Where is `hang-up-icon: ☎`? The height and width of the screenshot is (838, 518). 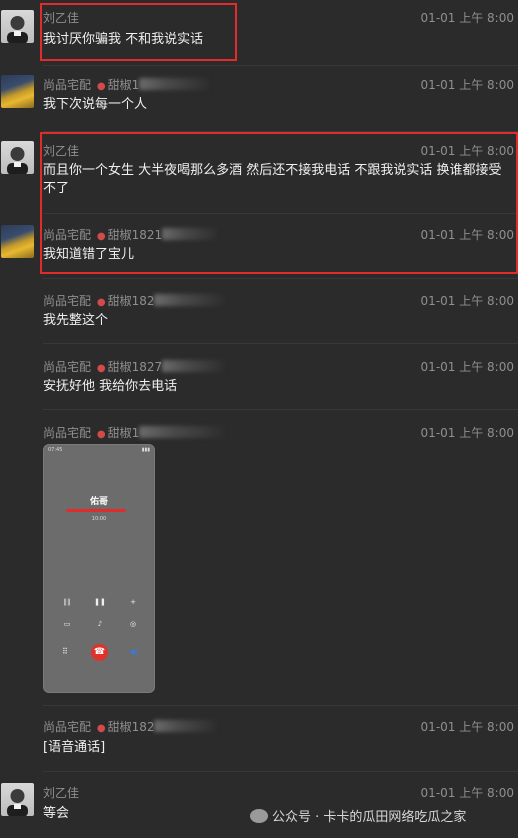
hang-up-icon: ☎ is located at coordinates (99, 652).